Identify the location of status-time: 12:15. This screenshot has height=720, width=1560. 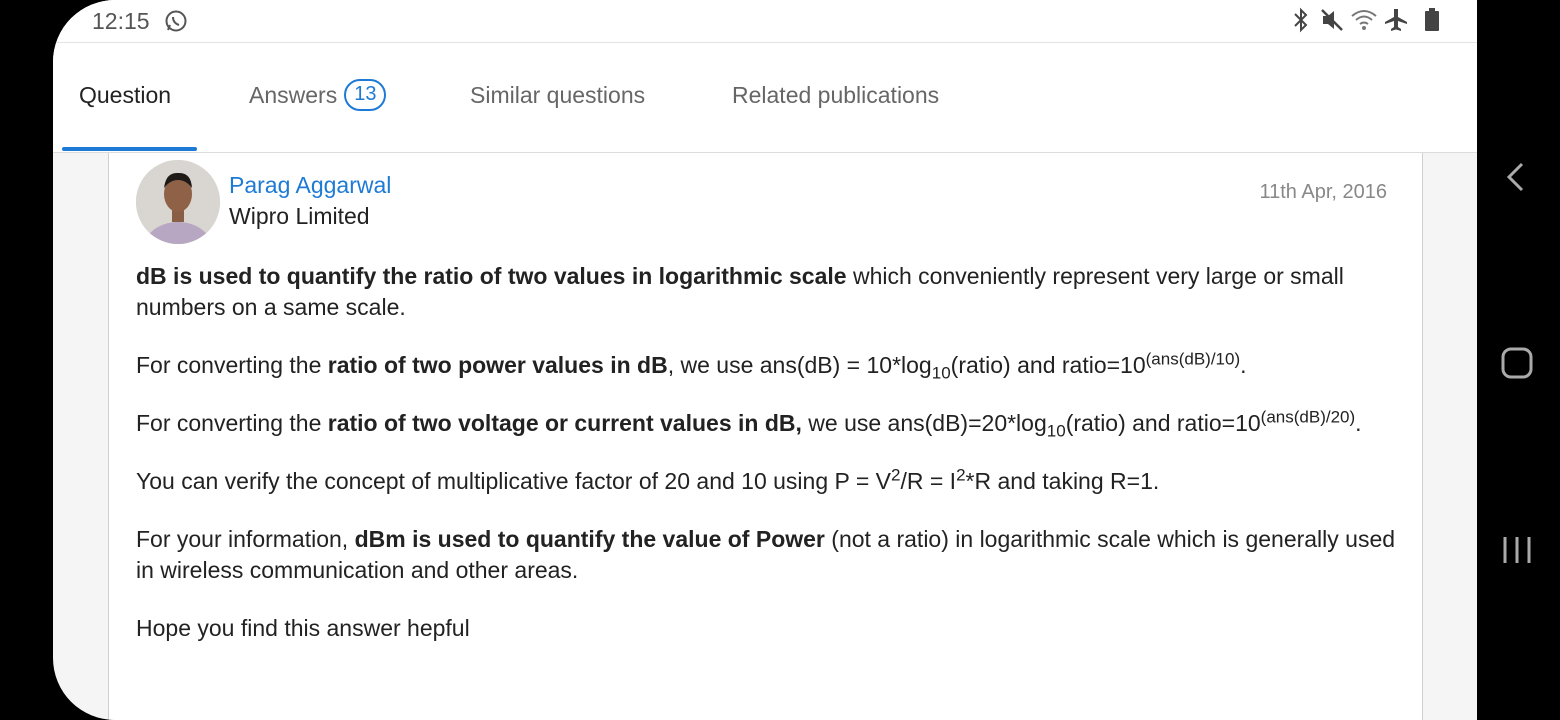
(121, 21).